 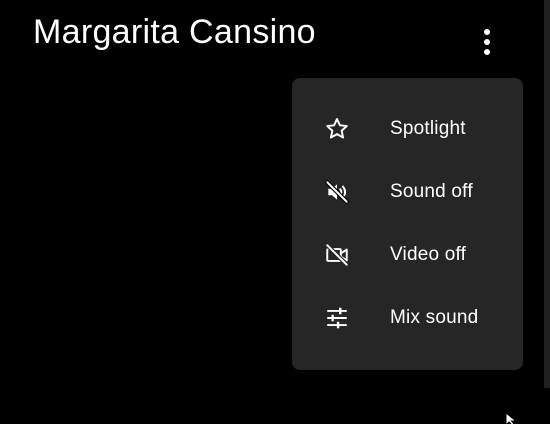 What do you see at coordinates (428, 128) in the screenshot?
I see `menu-item-label: Spotlight` at bounding box center [428, 128].